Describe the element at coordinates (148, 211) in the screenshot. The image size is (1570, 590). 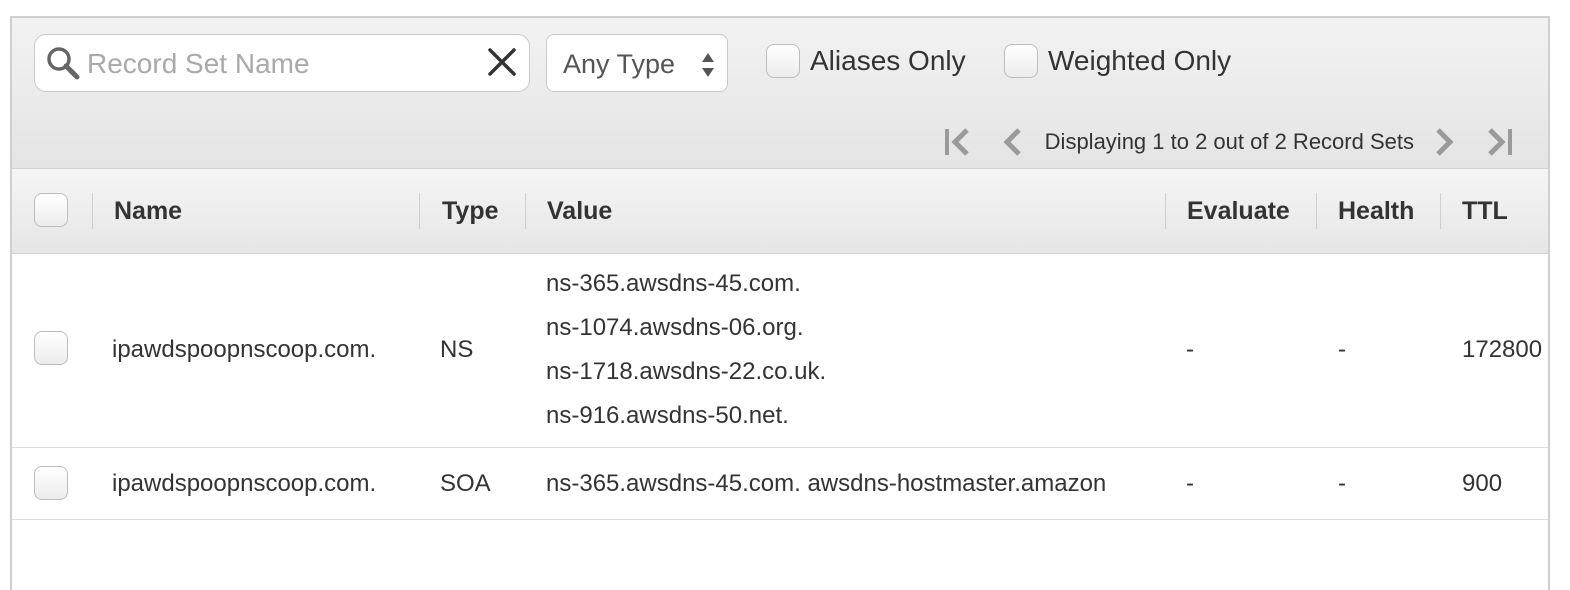
I see `column-header-name: Name` at that location.